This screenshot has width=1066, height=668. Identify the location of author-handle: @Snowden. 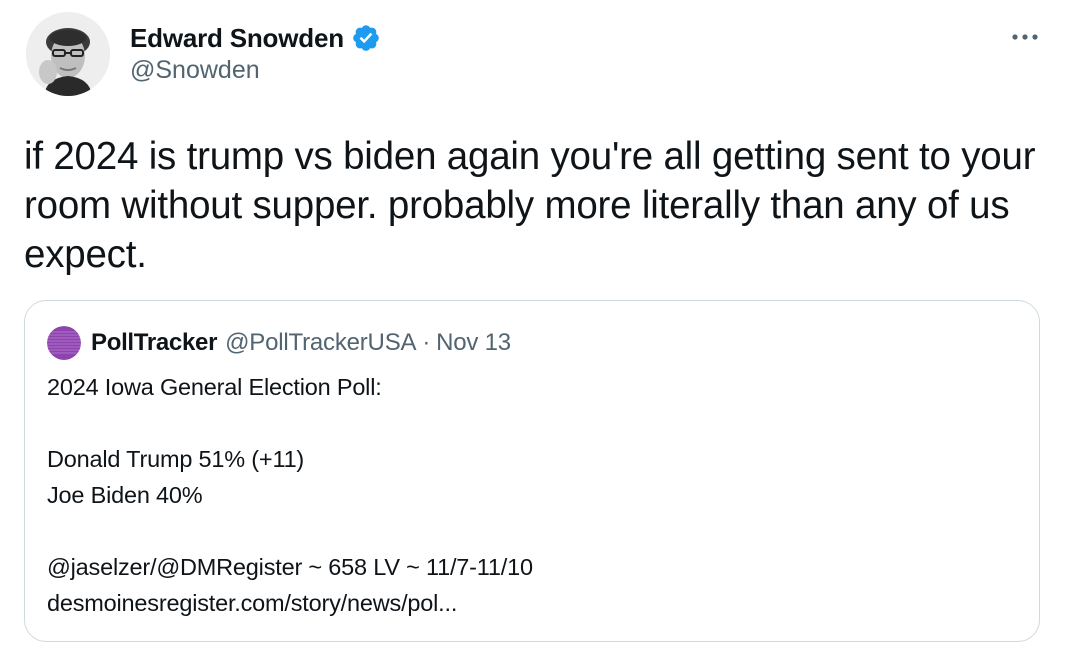
(195, 70).